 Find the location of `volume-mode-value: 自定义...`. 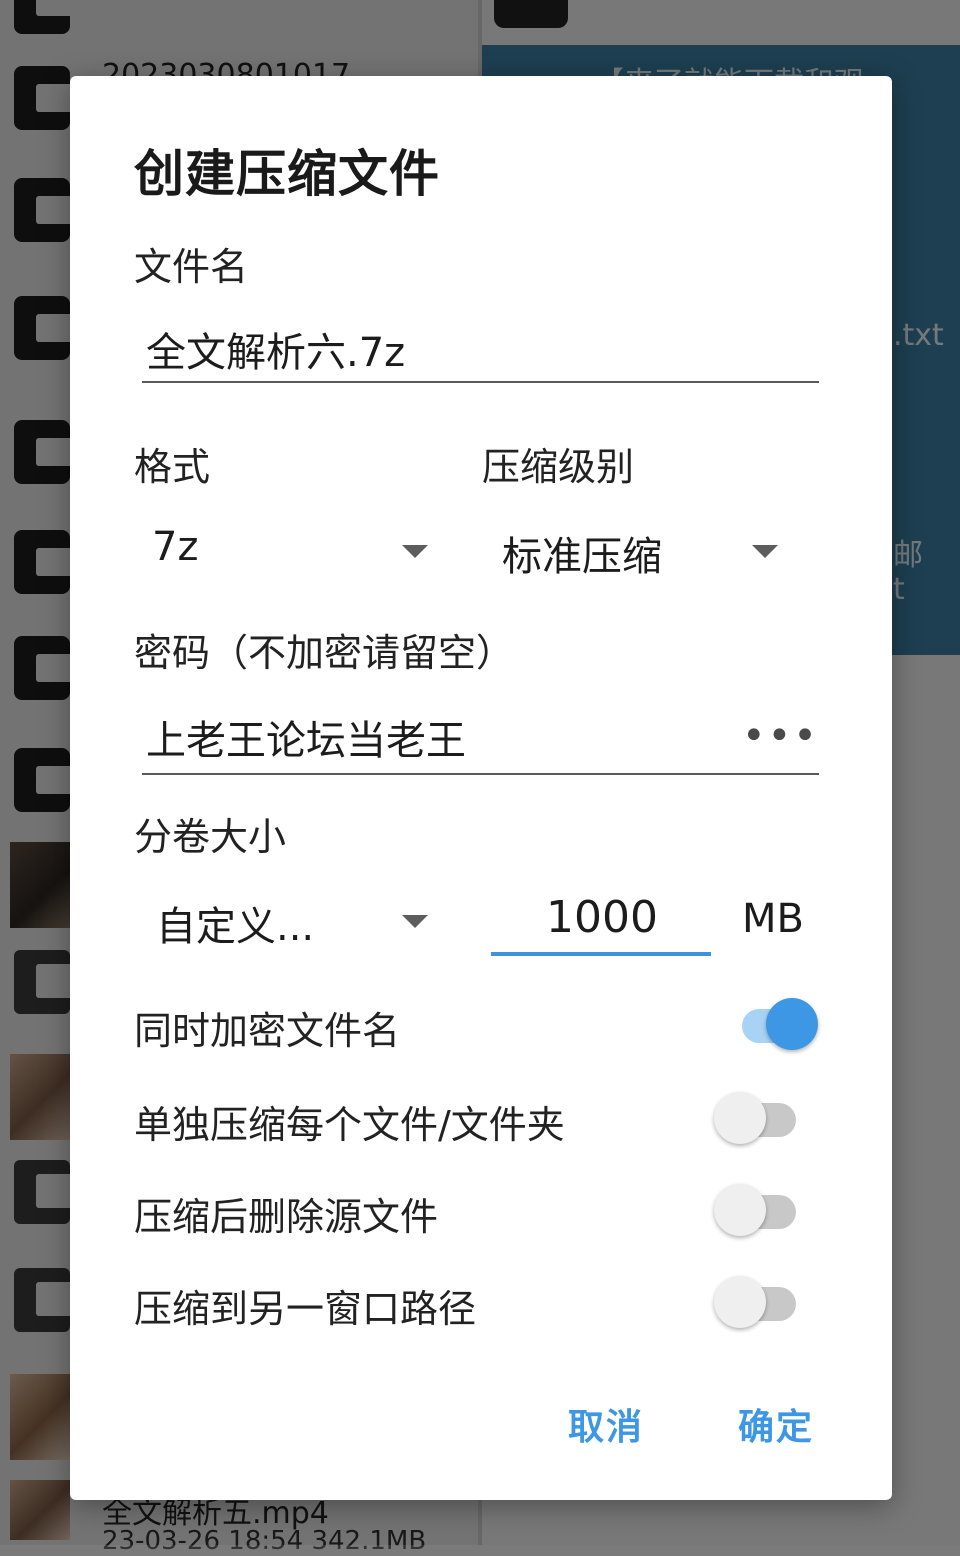

volume-mode-value: 自定义... is located at coordinates (235, 927).